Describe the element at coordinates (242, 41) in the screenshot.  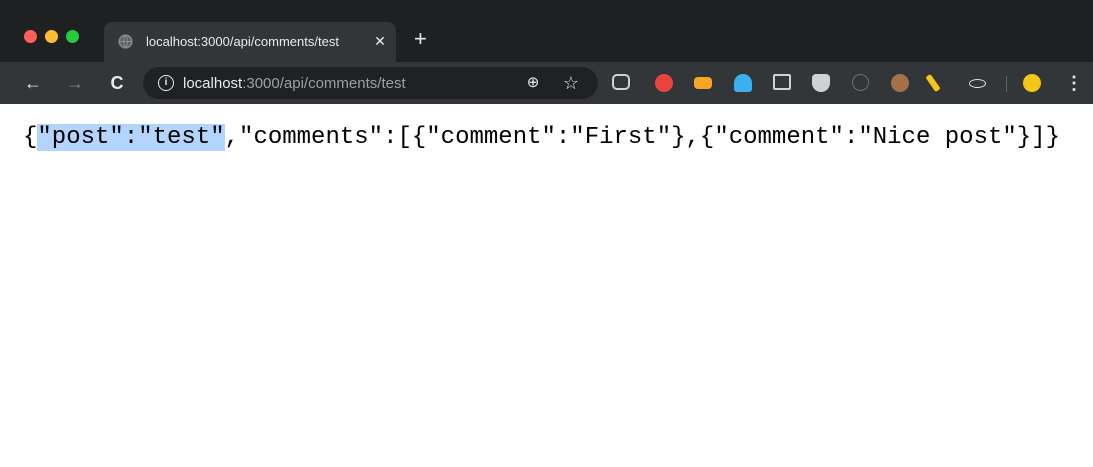
I see `tab-title: localhost:3000/api/comments/test` at that location.